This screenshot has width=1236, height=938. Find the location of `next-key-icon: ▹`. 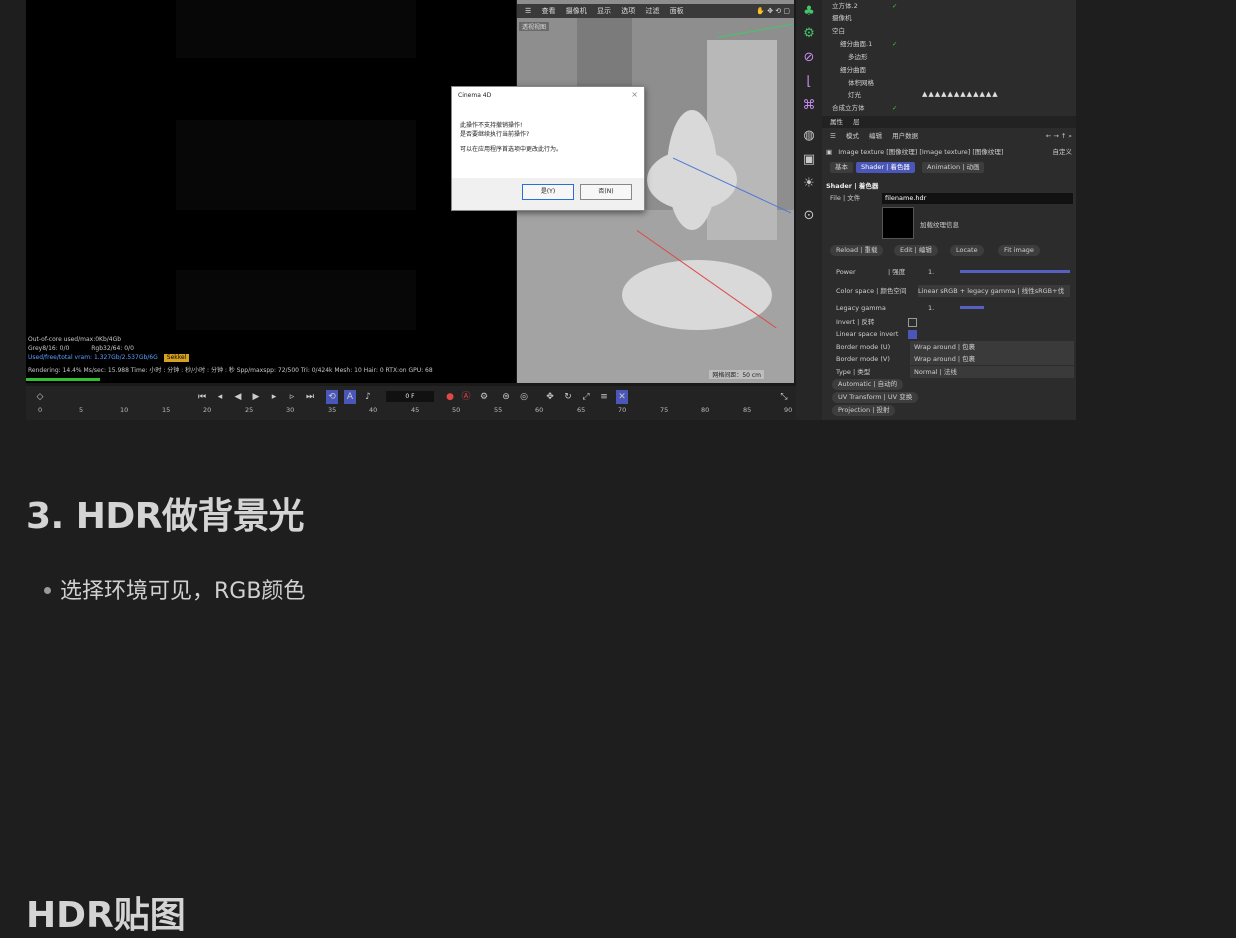

next-key-icon: ▹ is located at coordinates (292, 397).